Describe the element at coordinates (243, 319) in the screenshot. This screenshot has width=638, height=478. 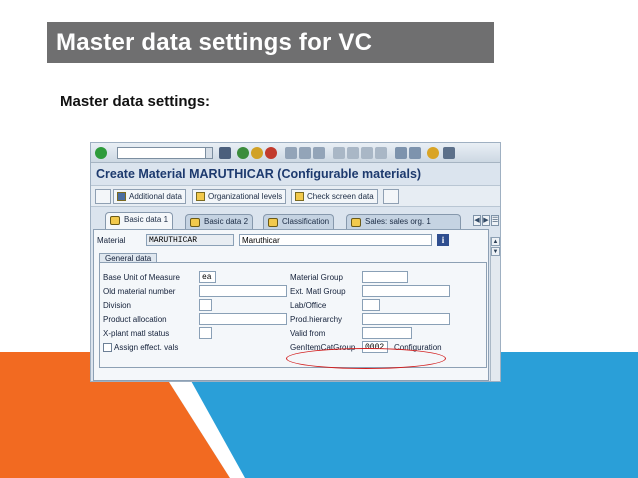
I see `product-allocation-field` at that location.